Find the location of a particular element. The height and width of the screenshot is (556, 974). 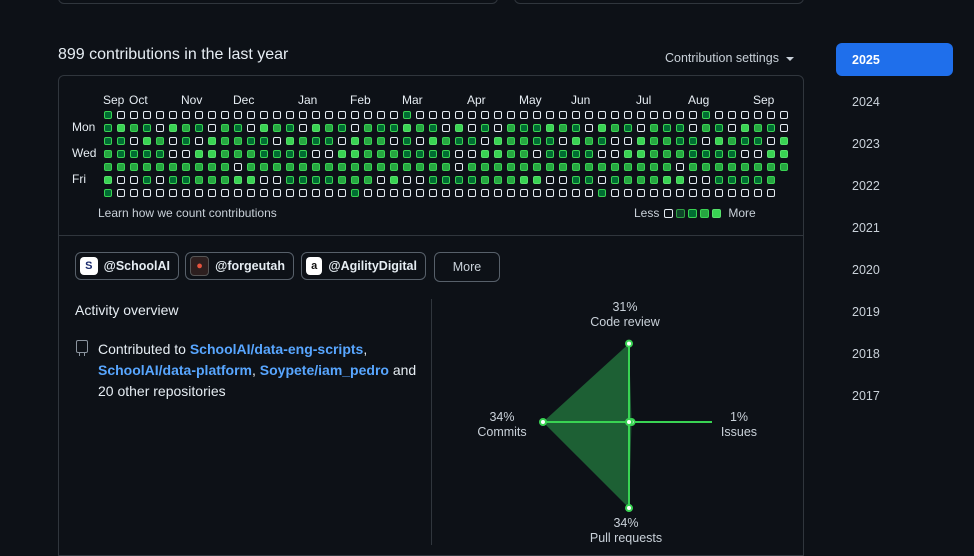

repo-link-data-eng-scripts: SchoolAI/data-eng-scripts is located at coordinates (276, 349).